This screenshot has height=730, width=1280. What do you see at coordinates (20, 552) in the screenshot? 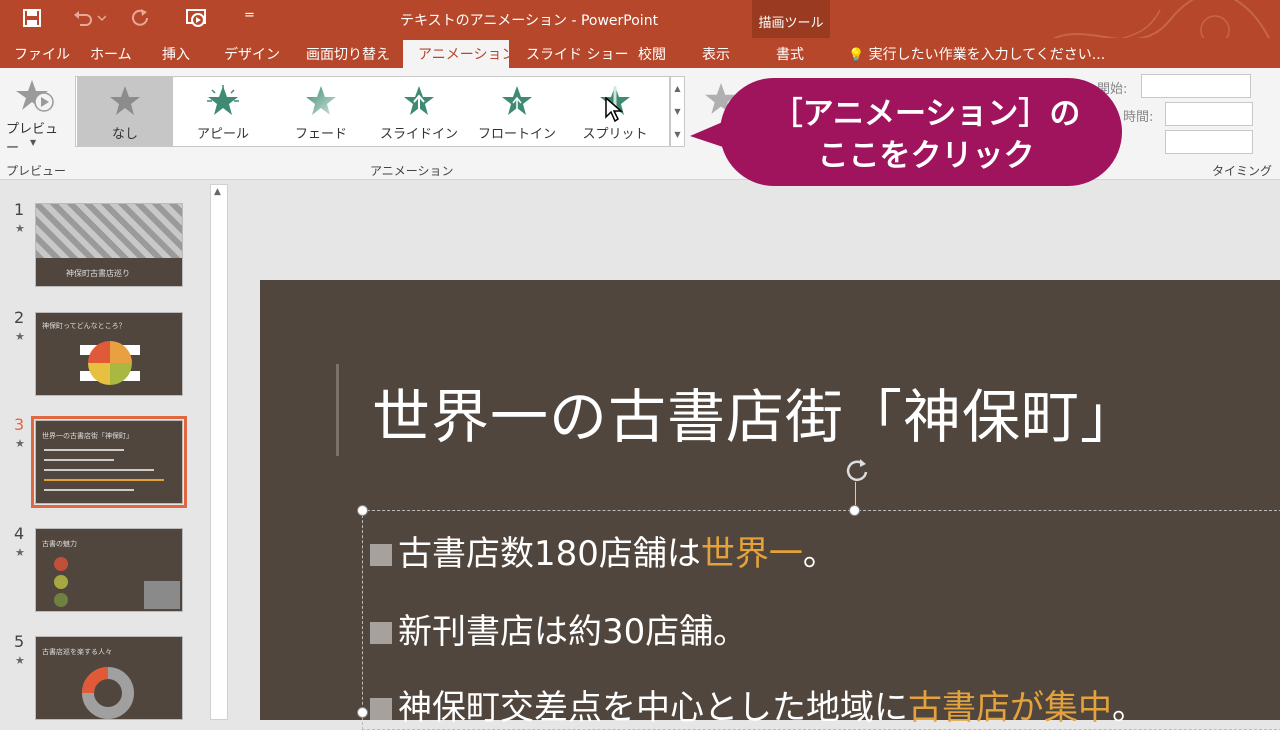
I see `slide-4-anim-icon: ★` at bounding box center [20, 552].